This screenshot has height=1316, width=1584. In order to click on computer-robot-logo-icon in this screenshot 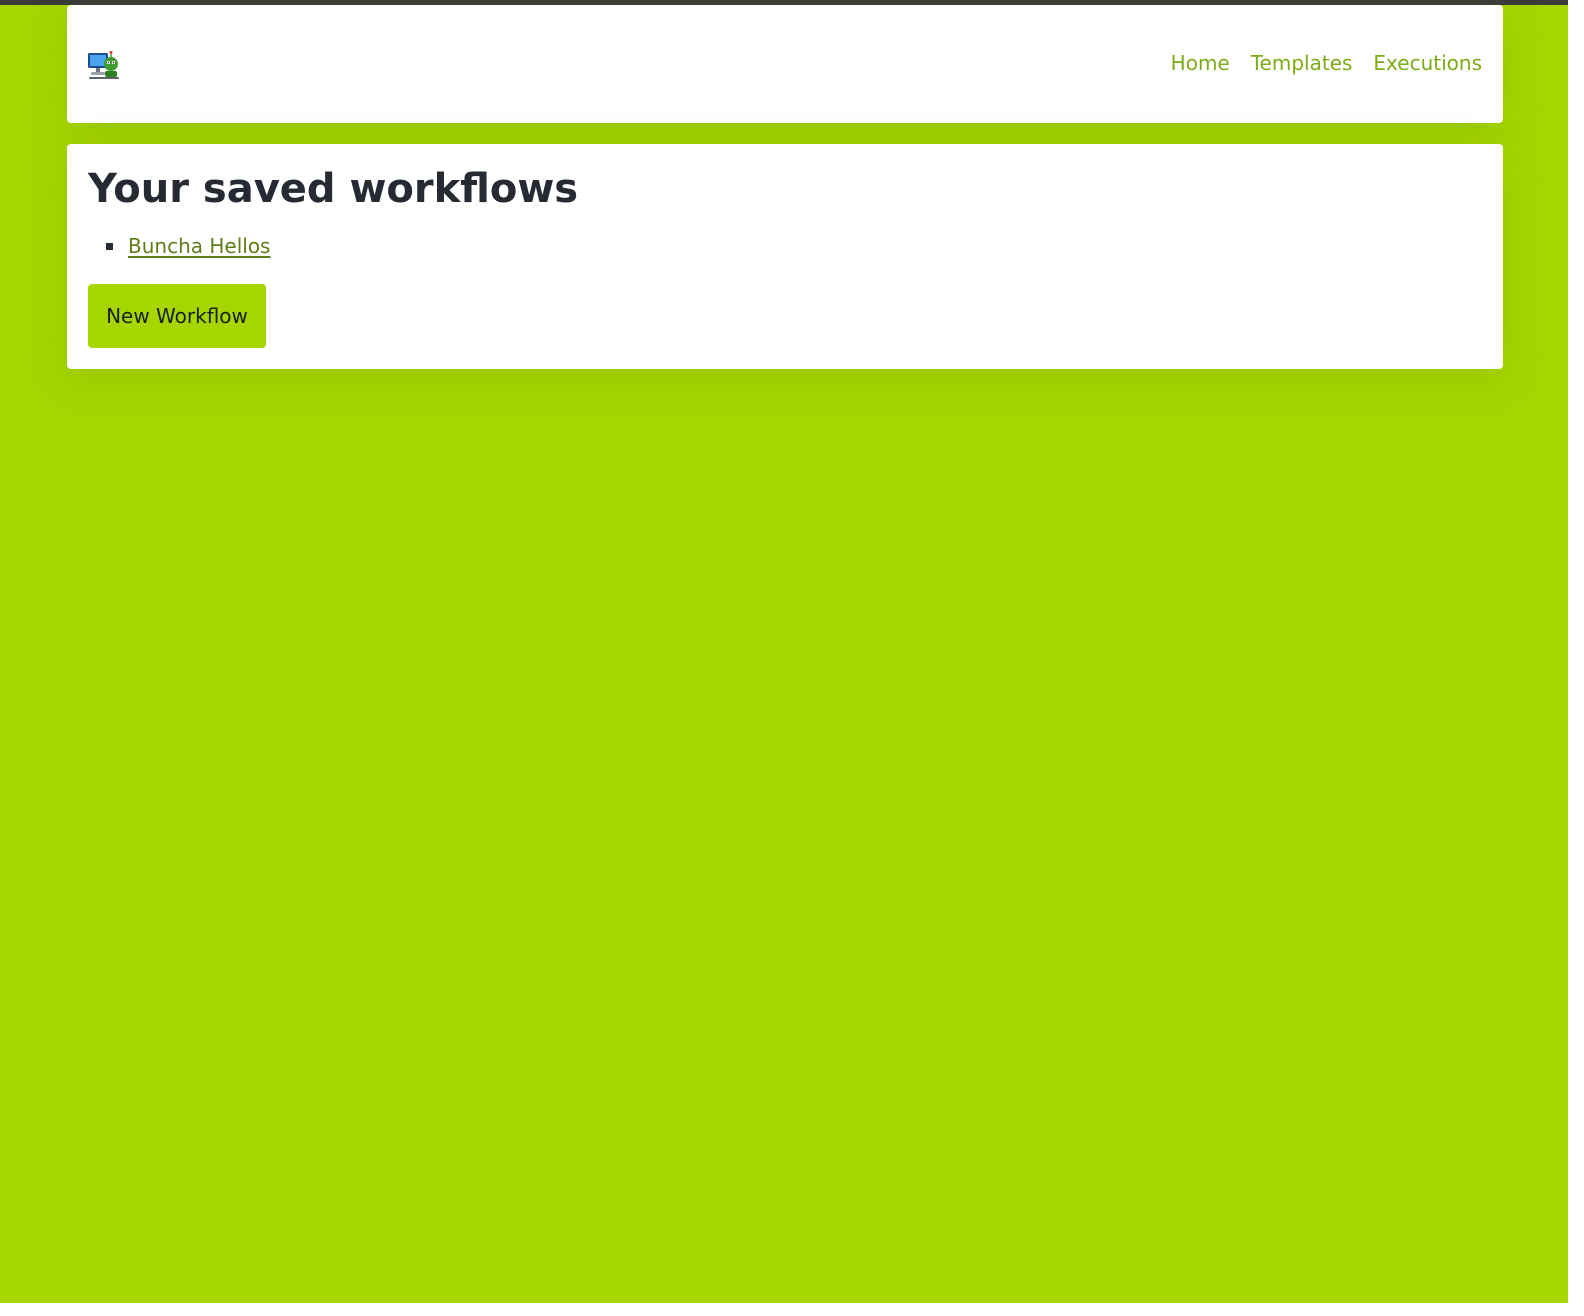, I will do `click(103, 65)`.